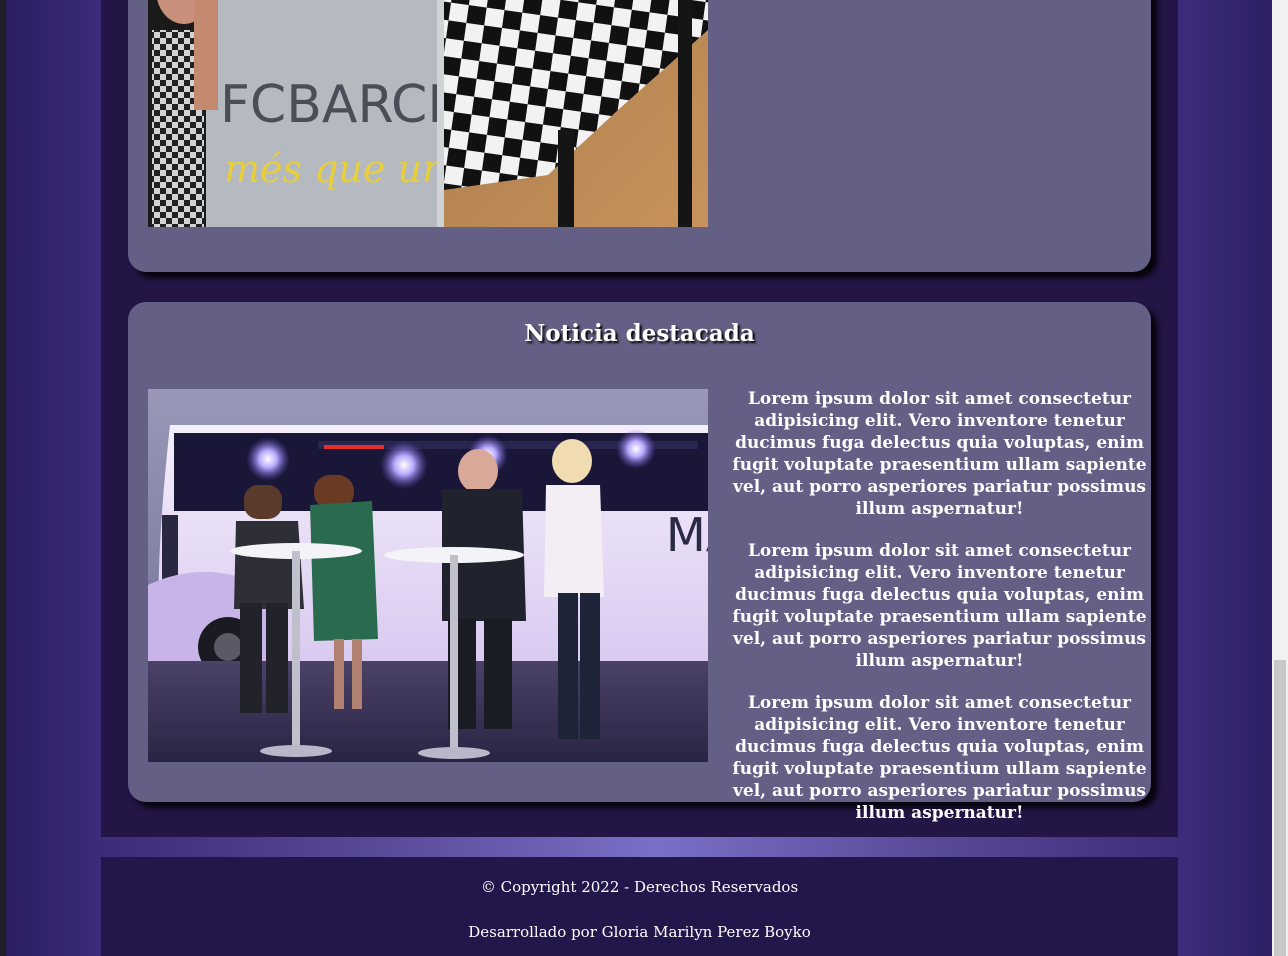 The height and width of the screenshot is (956, 1288). What do you see at coordinates (1280, 478) in the screenshot?
I see `vertical-scrollbar` at bounding box center [1280, 478].